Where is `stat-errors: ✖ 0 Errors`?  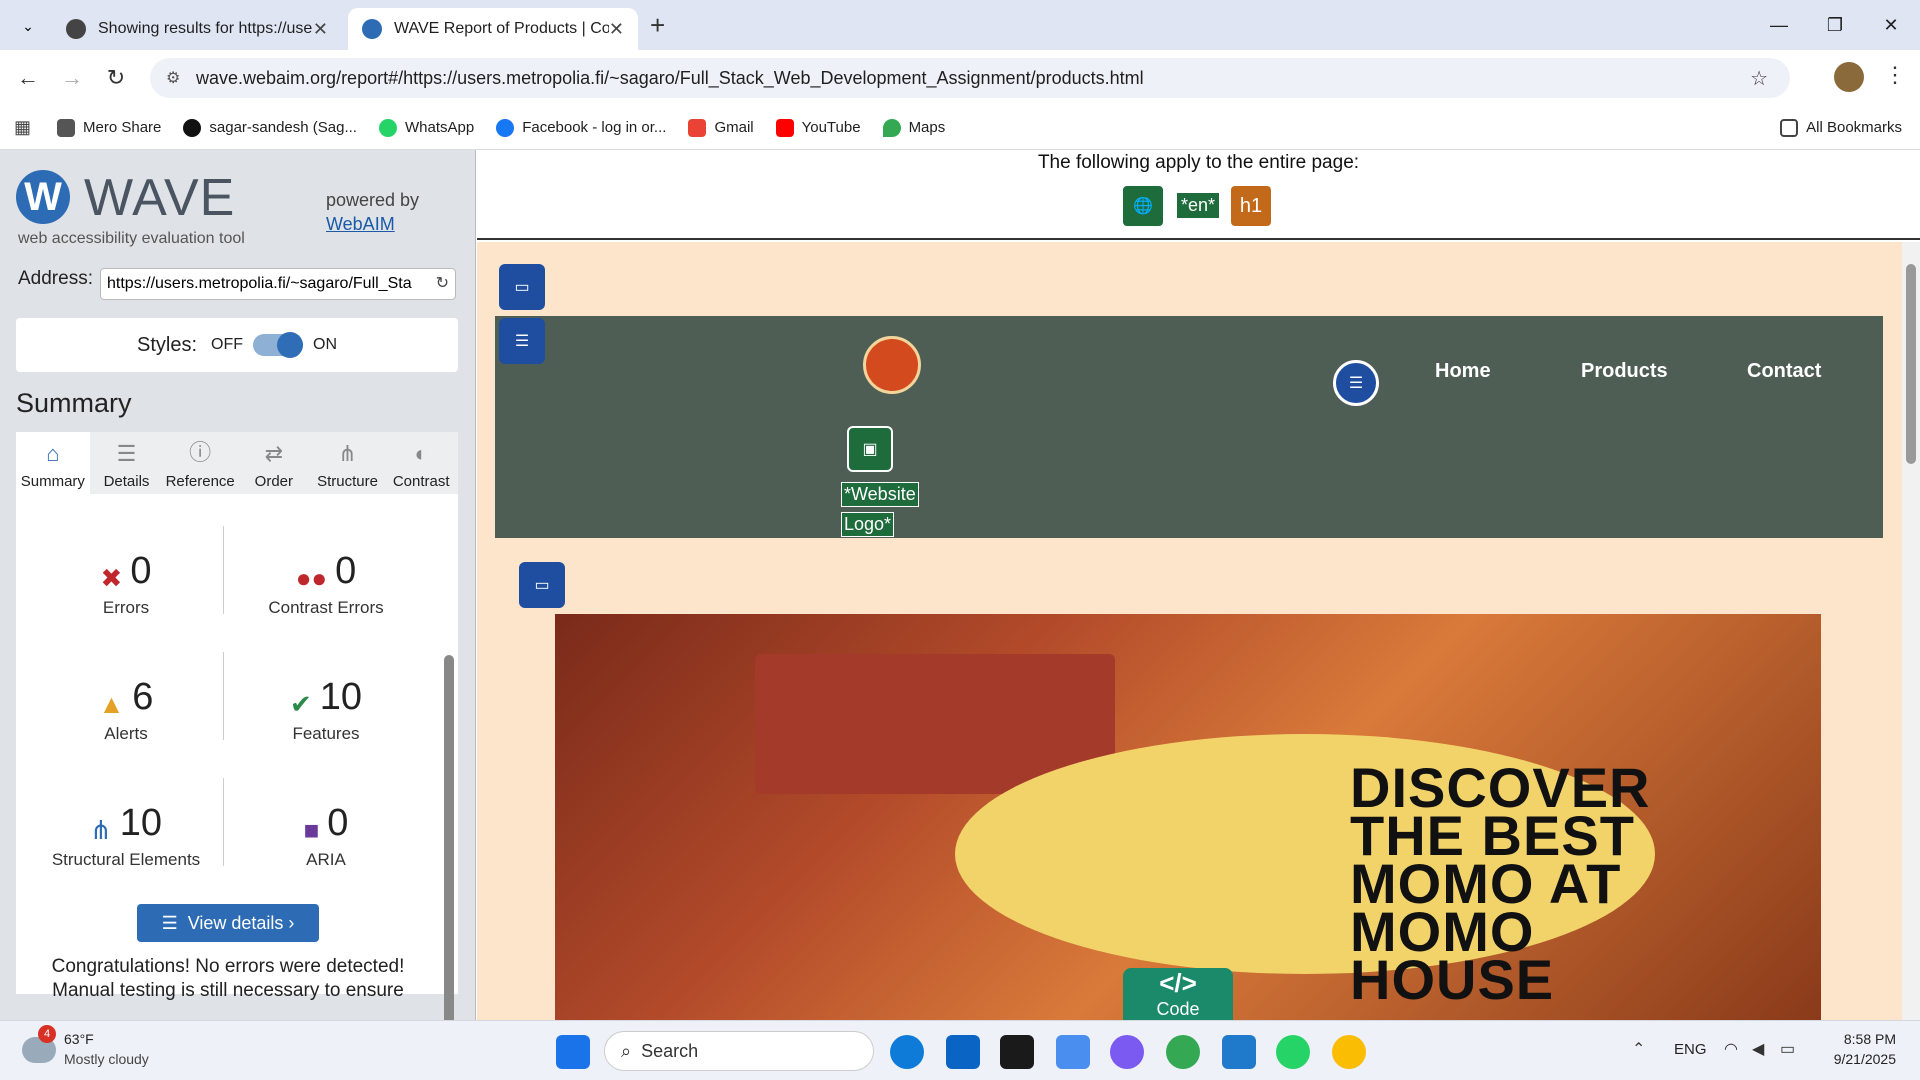 stat-errors: ✖ 0 Errors is located at coordinates (126, 584).